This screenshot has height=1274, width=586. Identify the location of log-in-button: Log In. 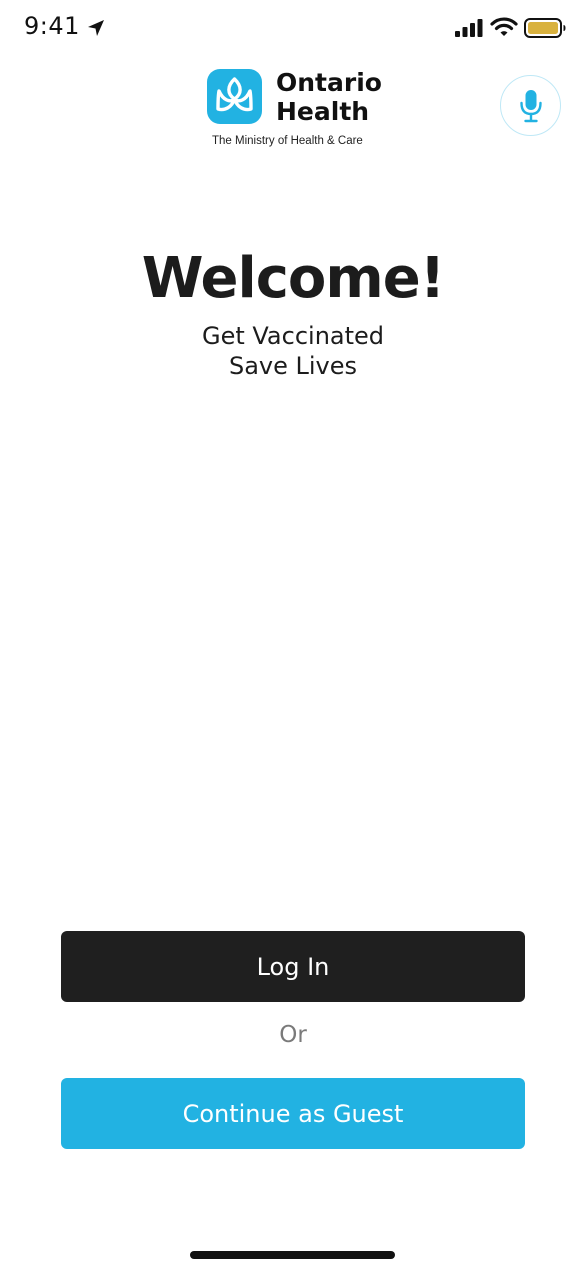
(293, 966).